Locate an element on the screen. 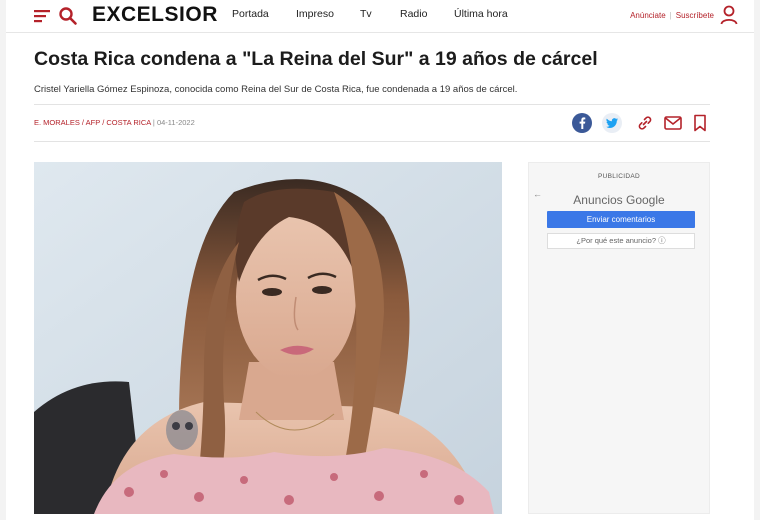 The height and width of the screenshot is (520, 760). twitter-share-button is located at coordinates (612, 123).